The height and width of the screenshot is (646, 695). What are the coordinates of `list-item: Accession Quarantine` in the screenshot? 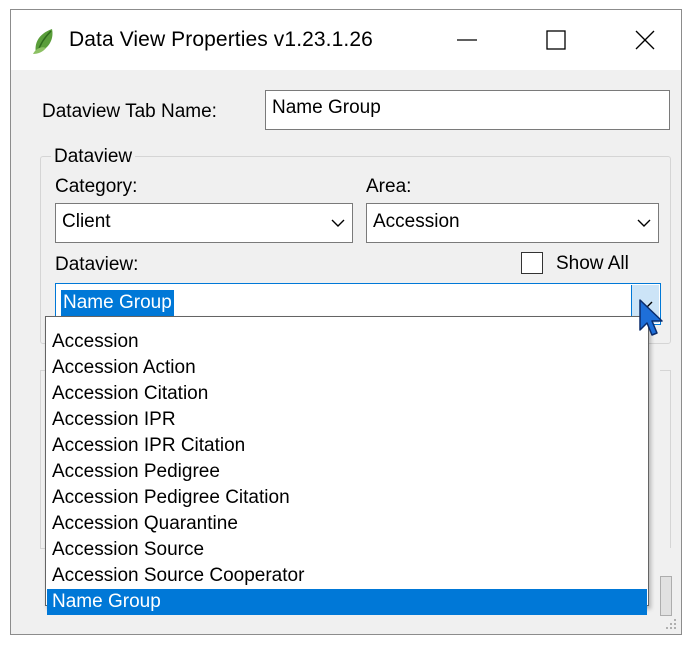 It's located at (347, 524).